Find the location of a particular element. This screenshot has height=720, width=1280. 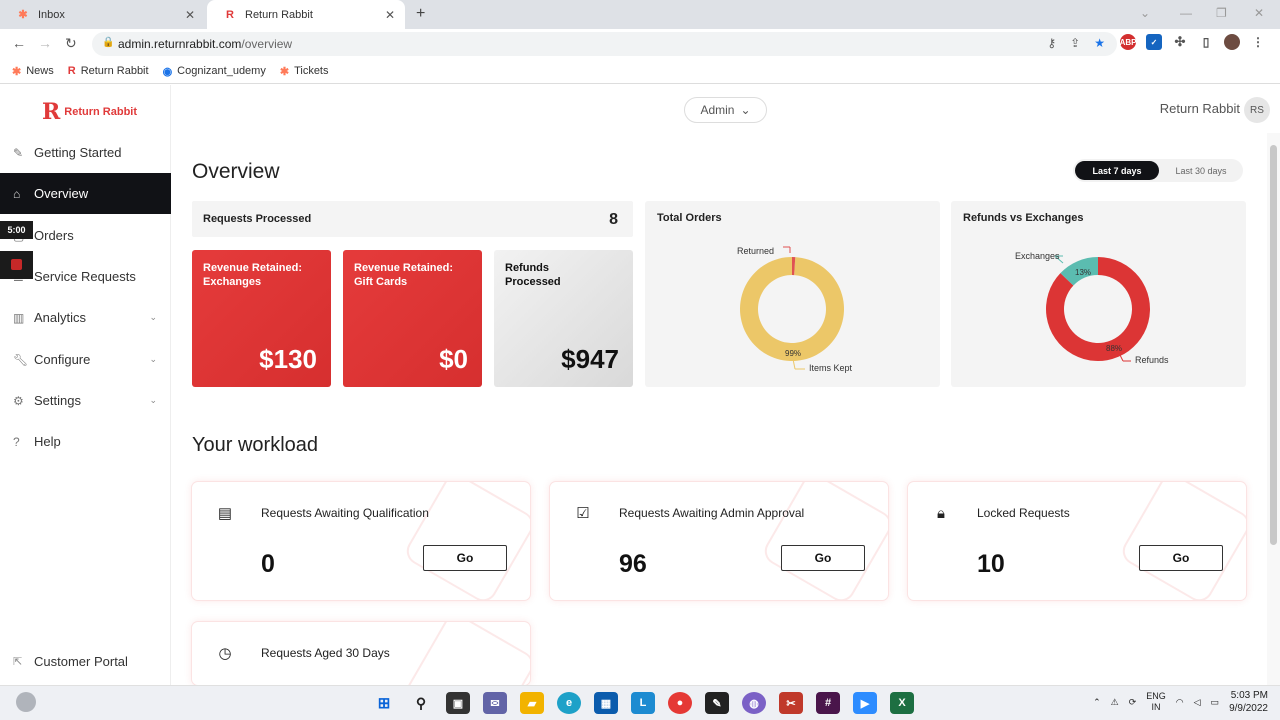

clock: 5:03 PM 9/9/2022 is located at coordinates (1248, 702).